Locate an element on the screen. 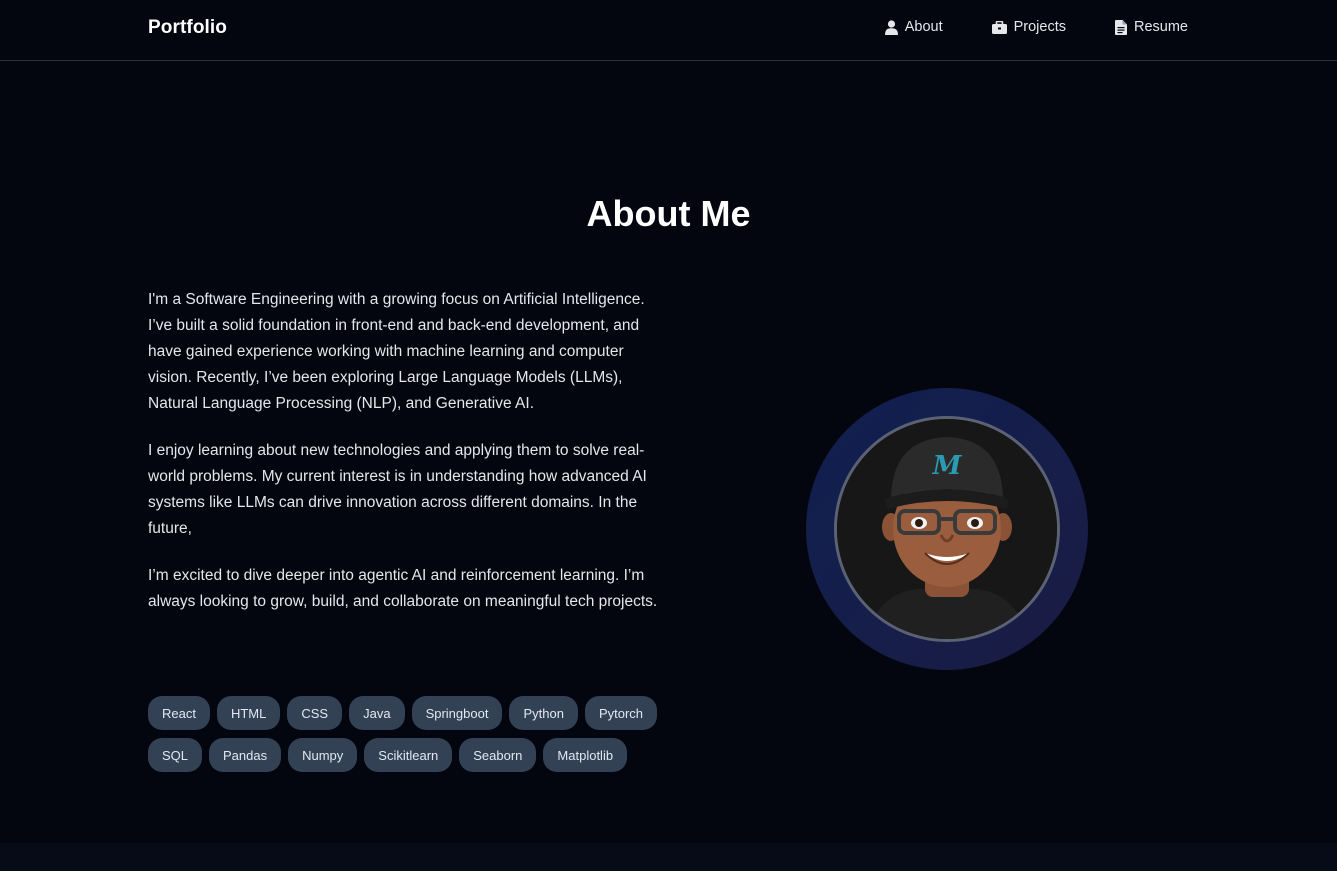 This screenshot has width=1337, height=871. avatar-image: M is located at coordinates (947, 529).